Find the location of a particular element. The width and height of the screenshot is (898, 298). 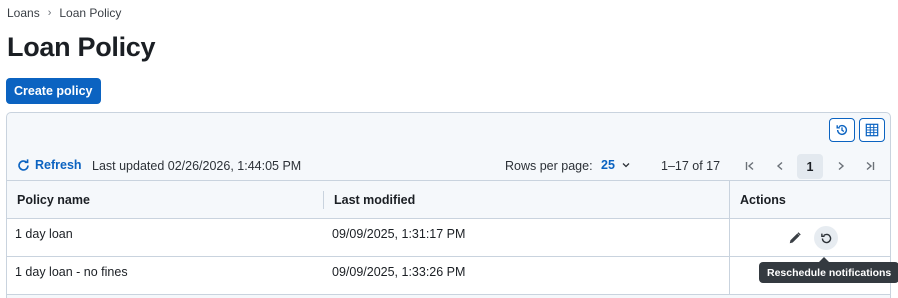

reschedule-notifications-button is located at coordinates (826, 238).